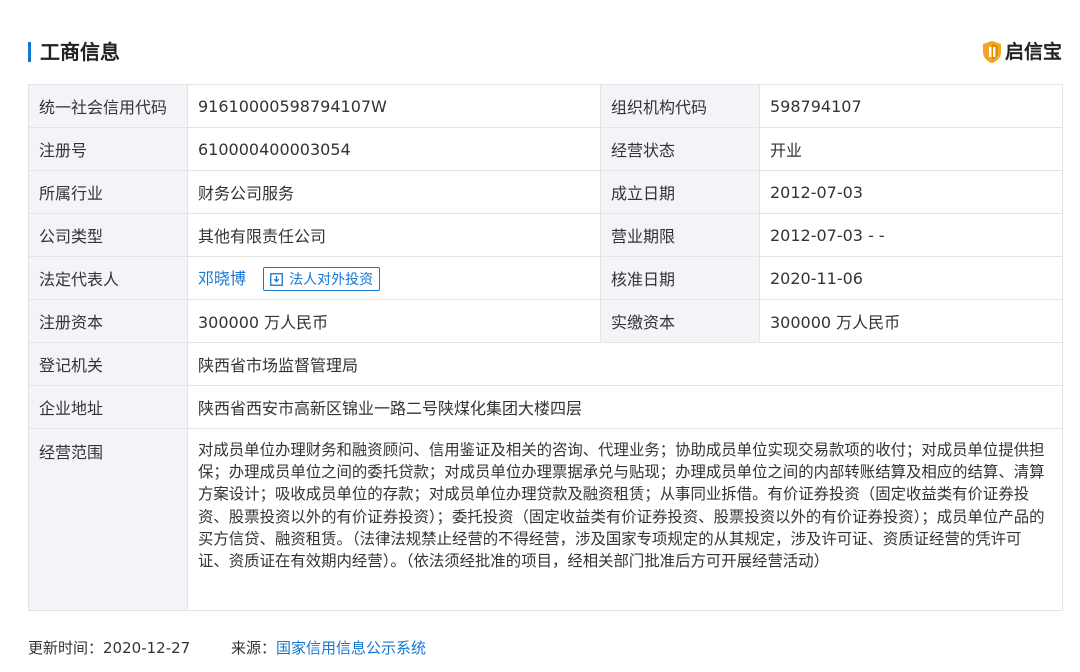 The image size is (1080, 672). Describe the element at coordinates (108, 192) in the screenshot. I see `industry-label: 所属行业` at that location.